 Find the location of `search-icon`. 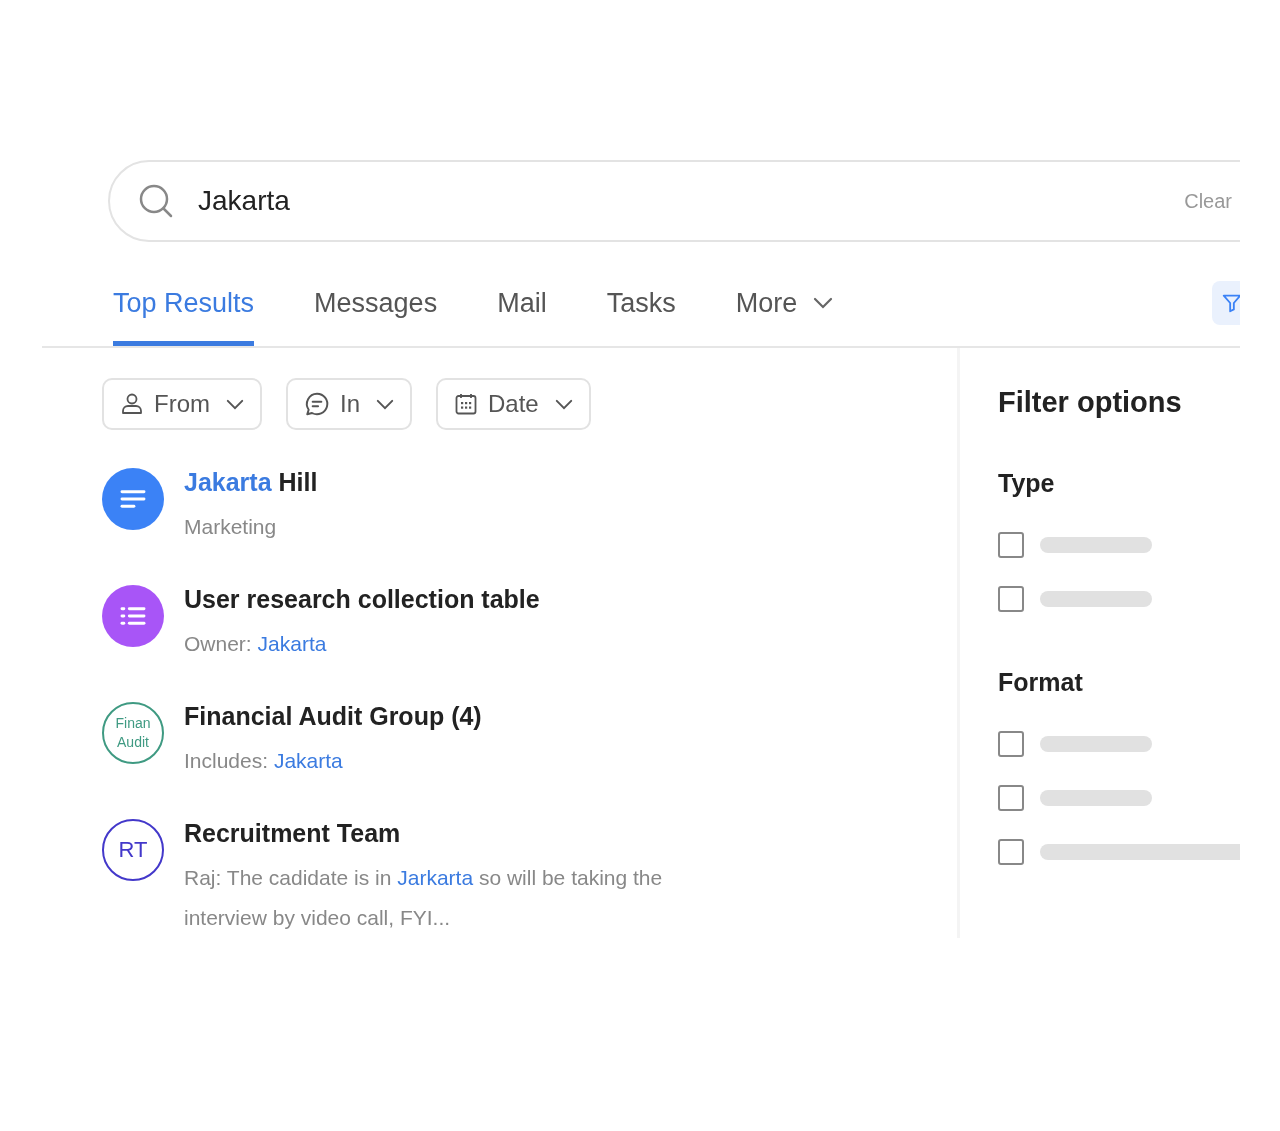

search-icon is located at coordinates (156, 201).